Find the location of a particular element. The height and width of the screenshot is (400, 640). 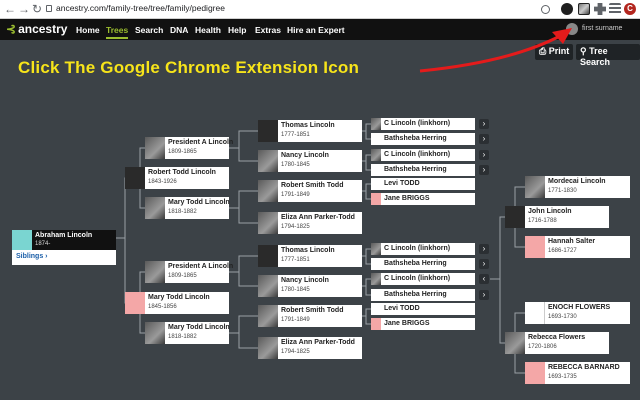

person-card: Mary Todd Lincoln 1845-1856 is located at coordinates (177, 303).